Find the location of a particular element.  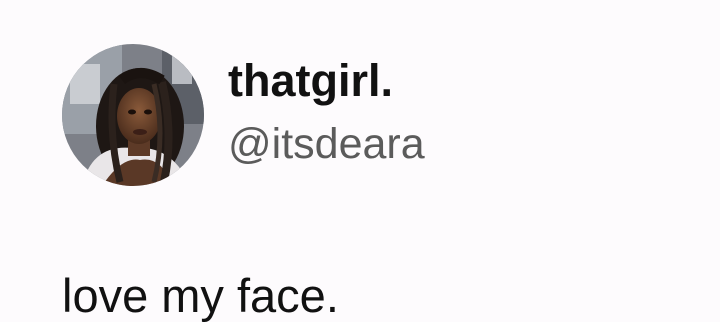

author-display-name: thatgirl. is located at coordinates (310, 80).